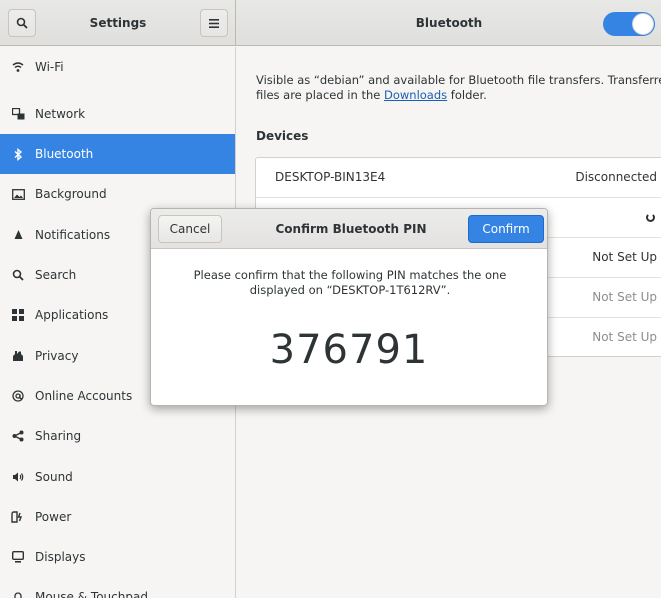 The image size is (661, 598). Describe the element at coordinates (506, 229) in the screenshot. I see `confirm-button: Confirm` at that location.